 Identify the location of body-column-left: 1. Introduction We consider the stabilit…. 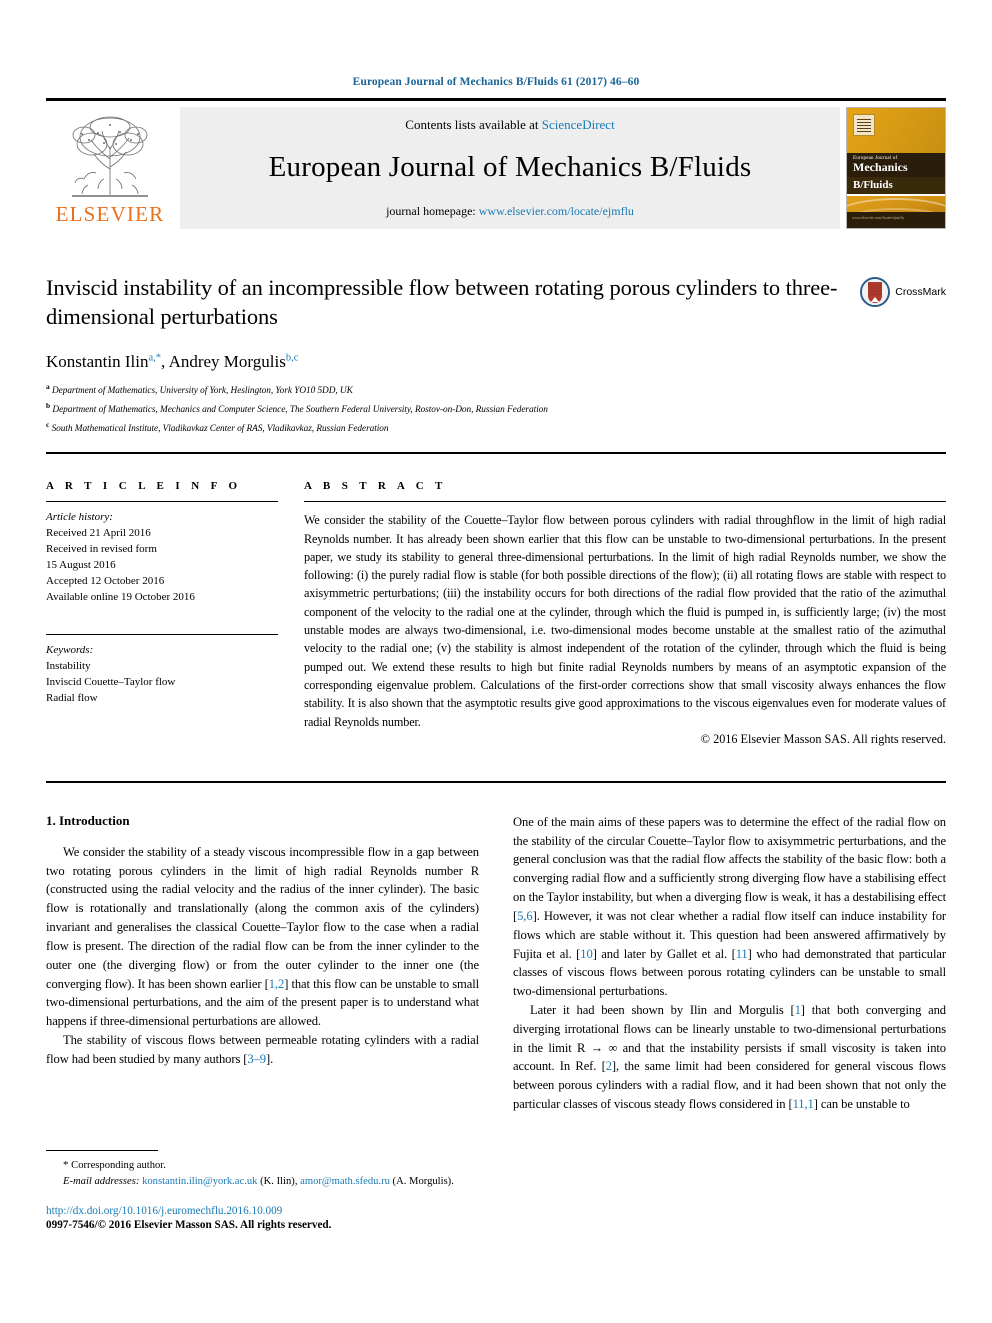
(271, 963).